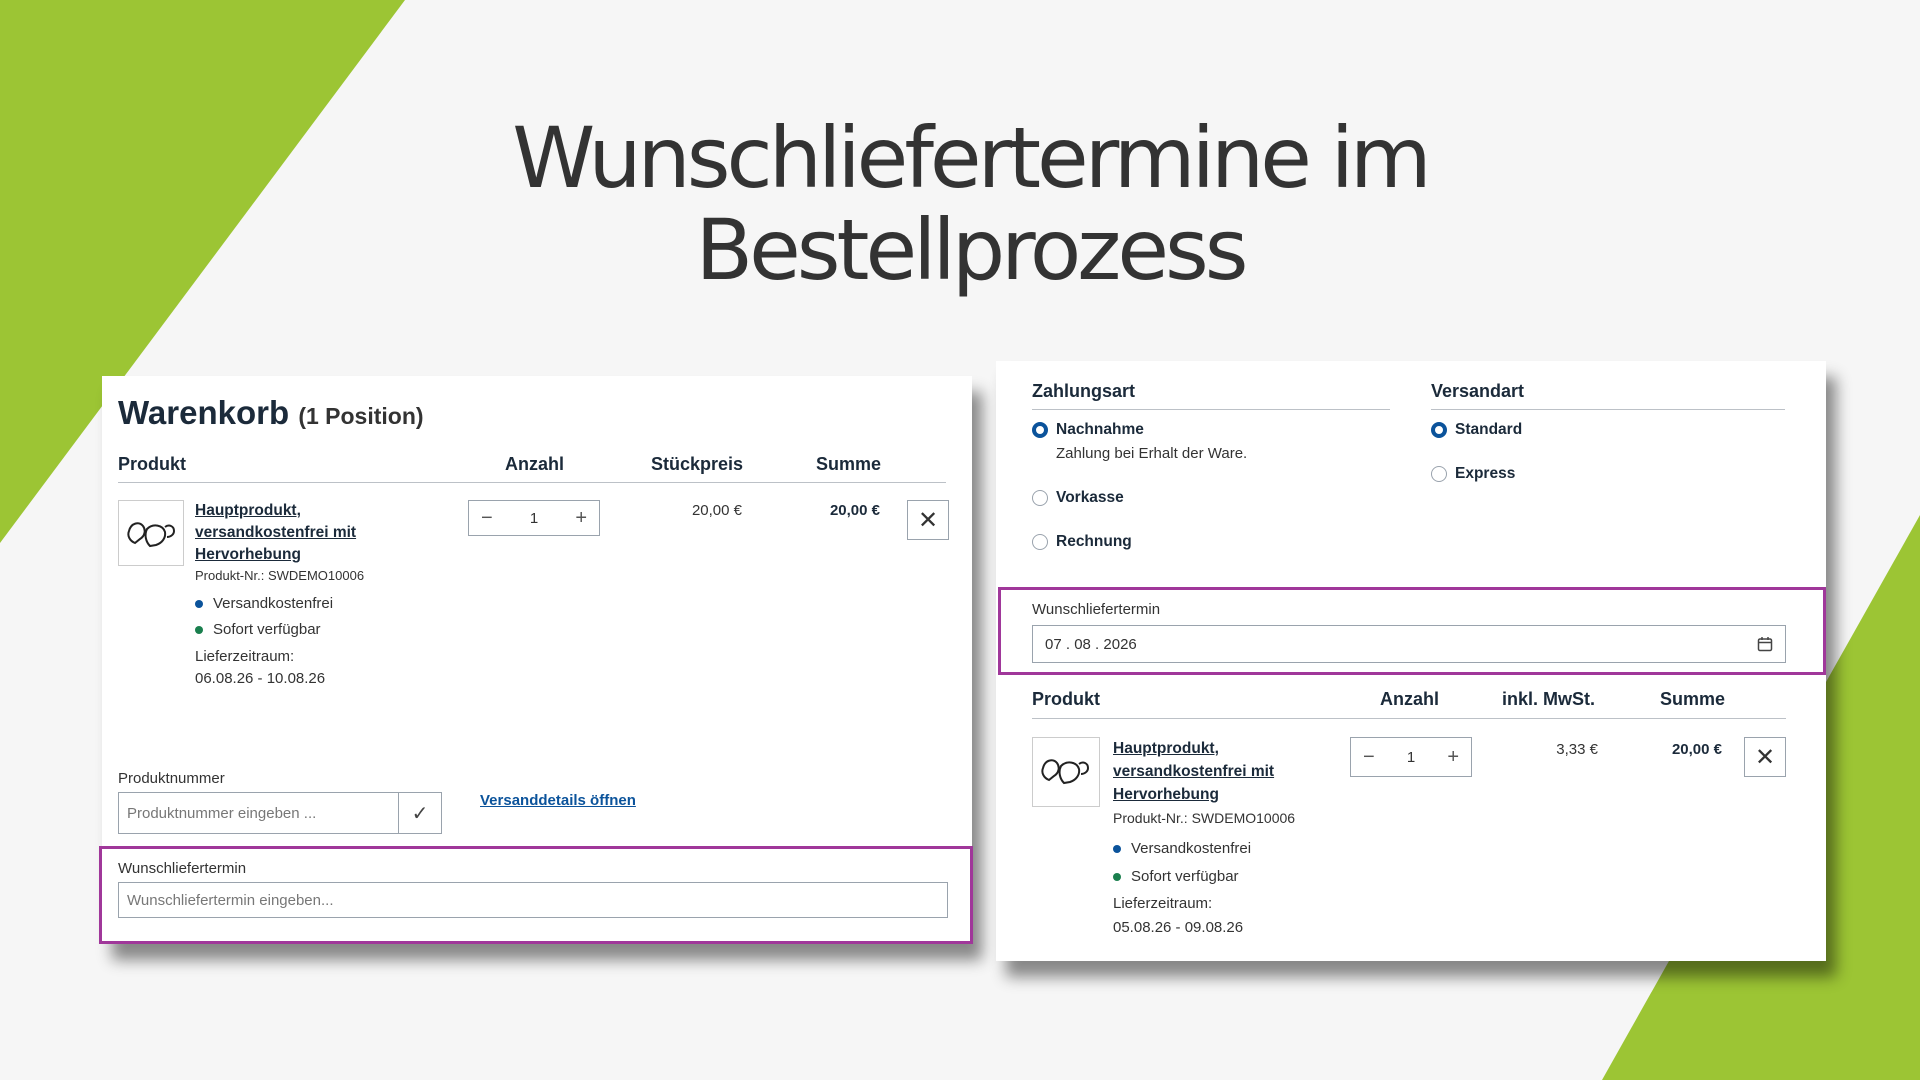 Image resolution: width=1920 pixels, height=1080 pixels. What do you see at coordinates (271, 412) in the screenshot?
I see `cart-heading: Warenkorb (1 Position)` at bounding box center [271, 412].